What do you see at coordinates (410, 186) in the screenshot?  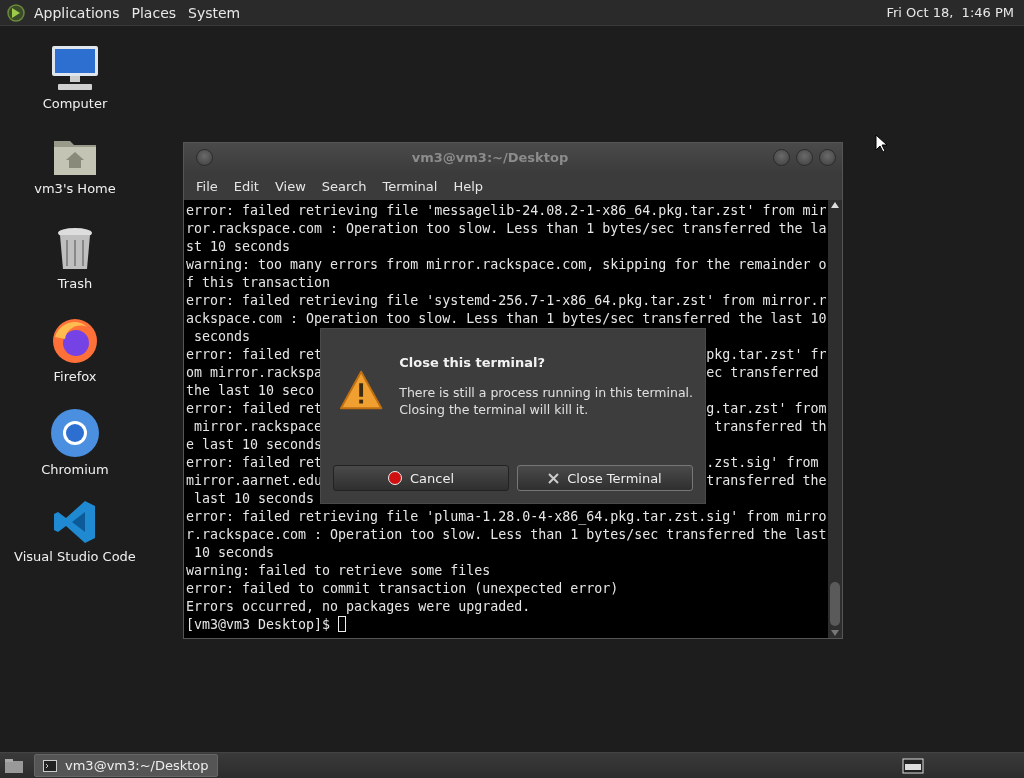 I see `menu-item: Terminal` at bounding box center [410, 186].